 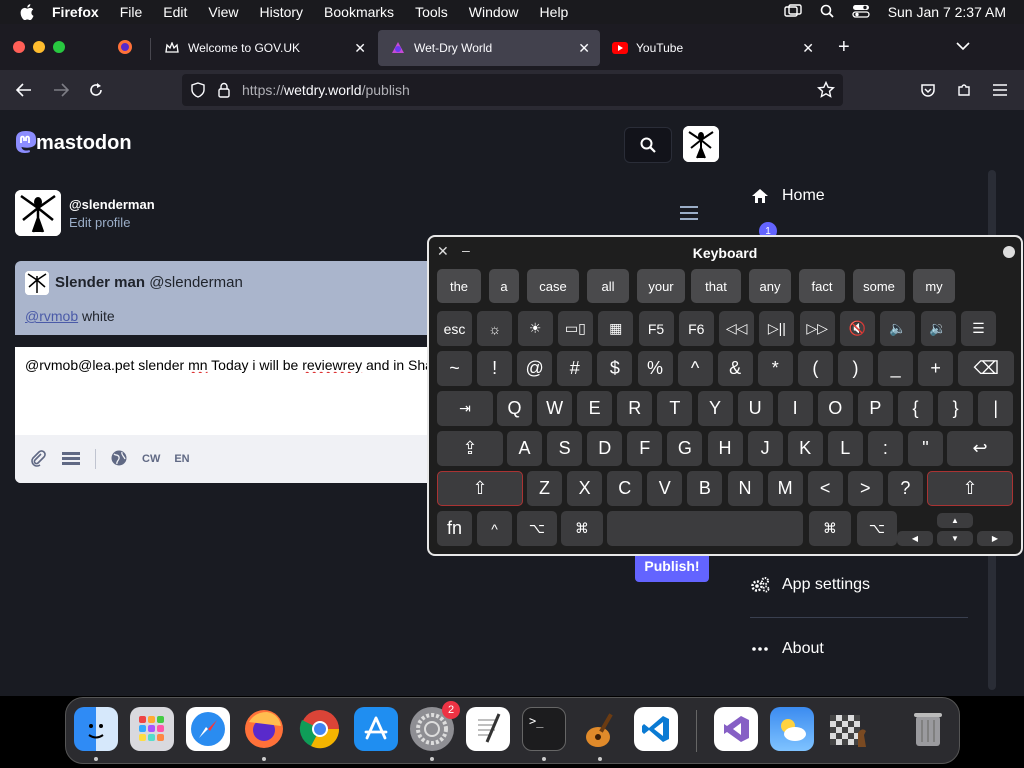 I want to click on profile-avatar, so click(x=38, y=213).